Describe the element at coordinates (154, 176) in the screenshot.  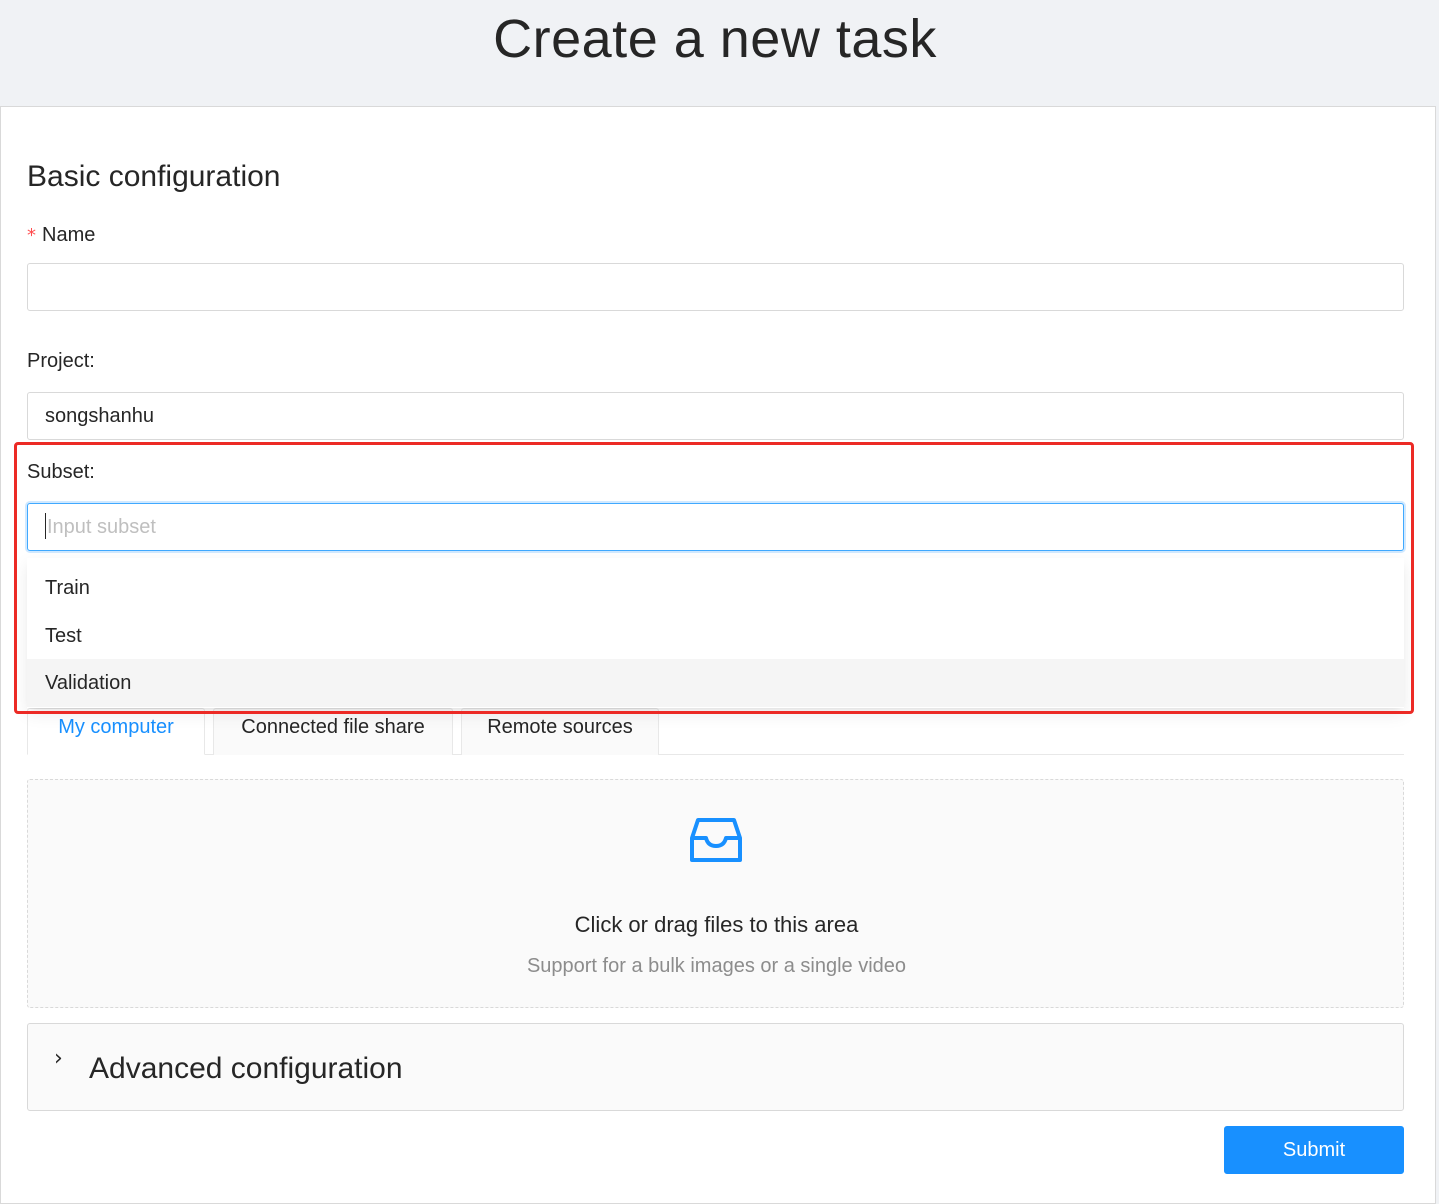
I see `basic-configuration-title: Basic configuration` at that location.